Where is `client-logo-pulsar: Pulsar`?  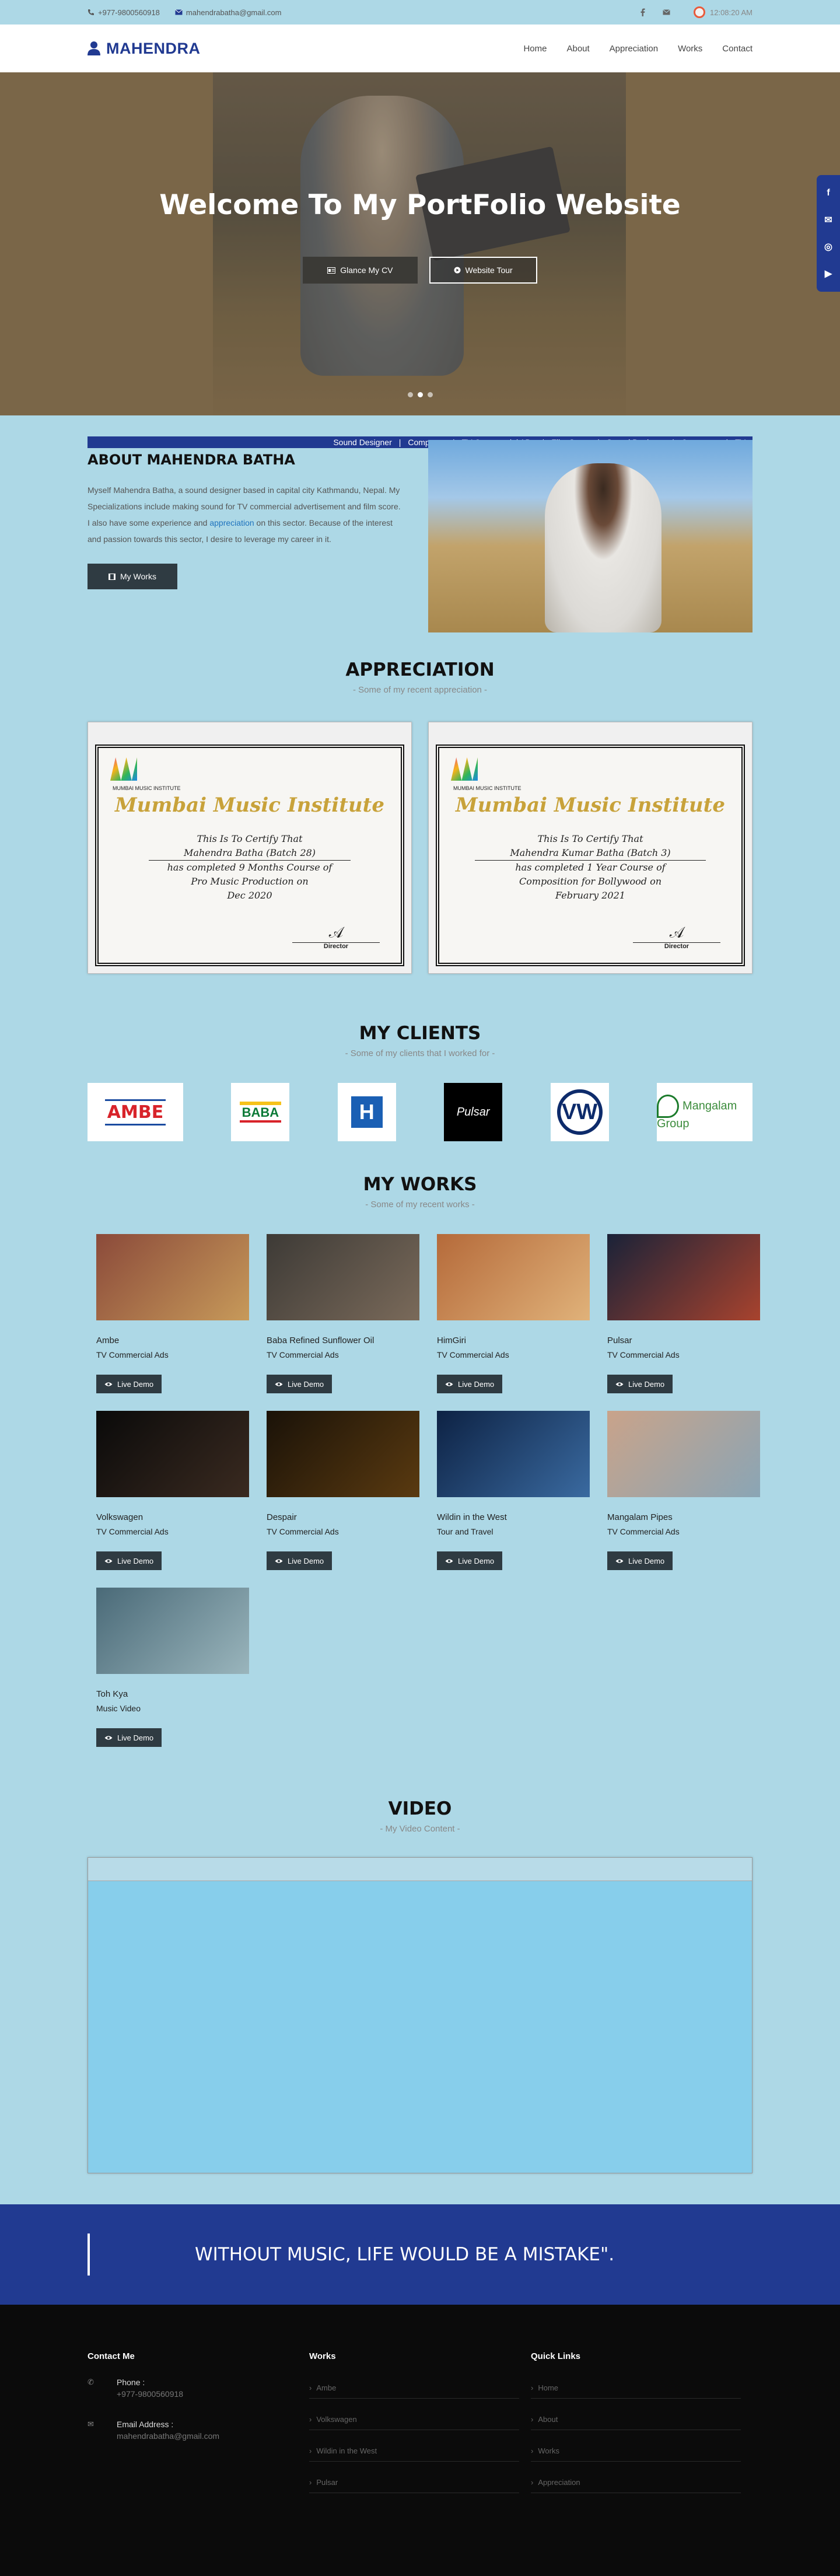
client-logo-pulsar: Pulsar is located at coordinates (473, 1112).